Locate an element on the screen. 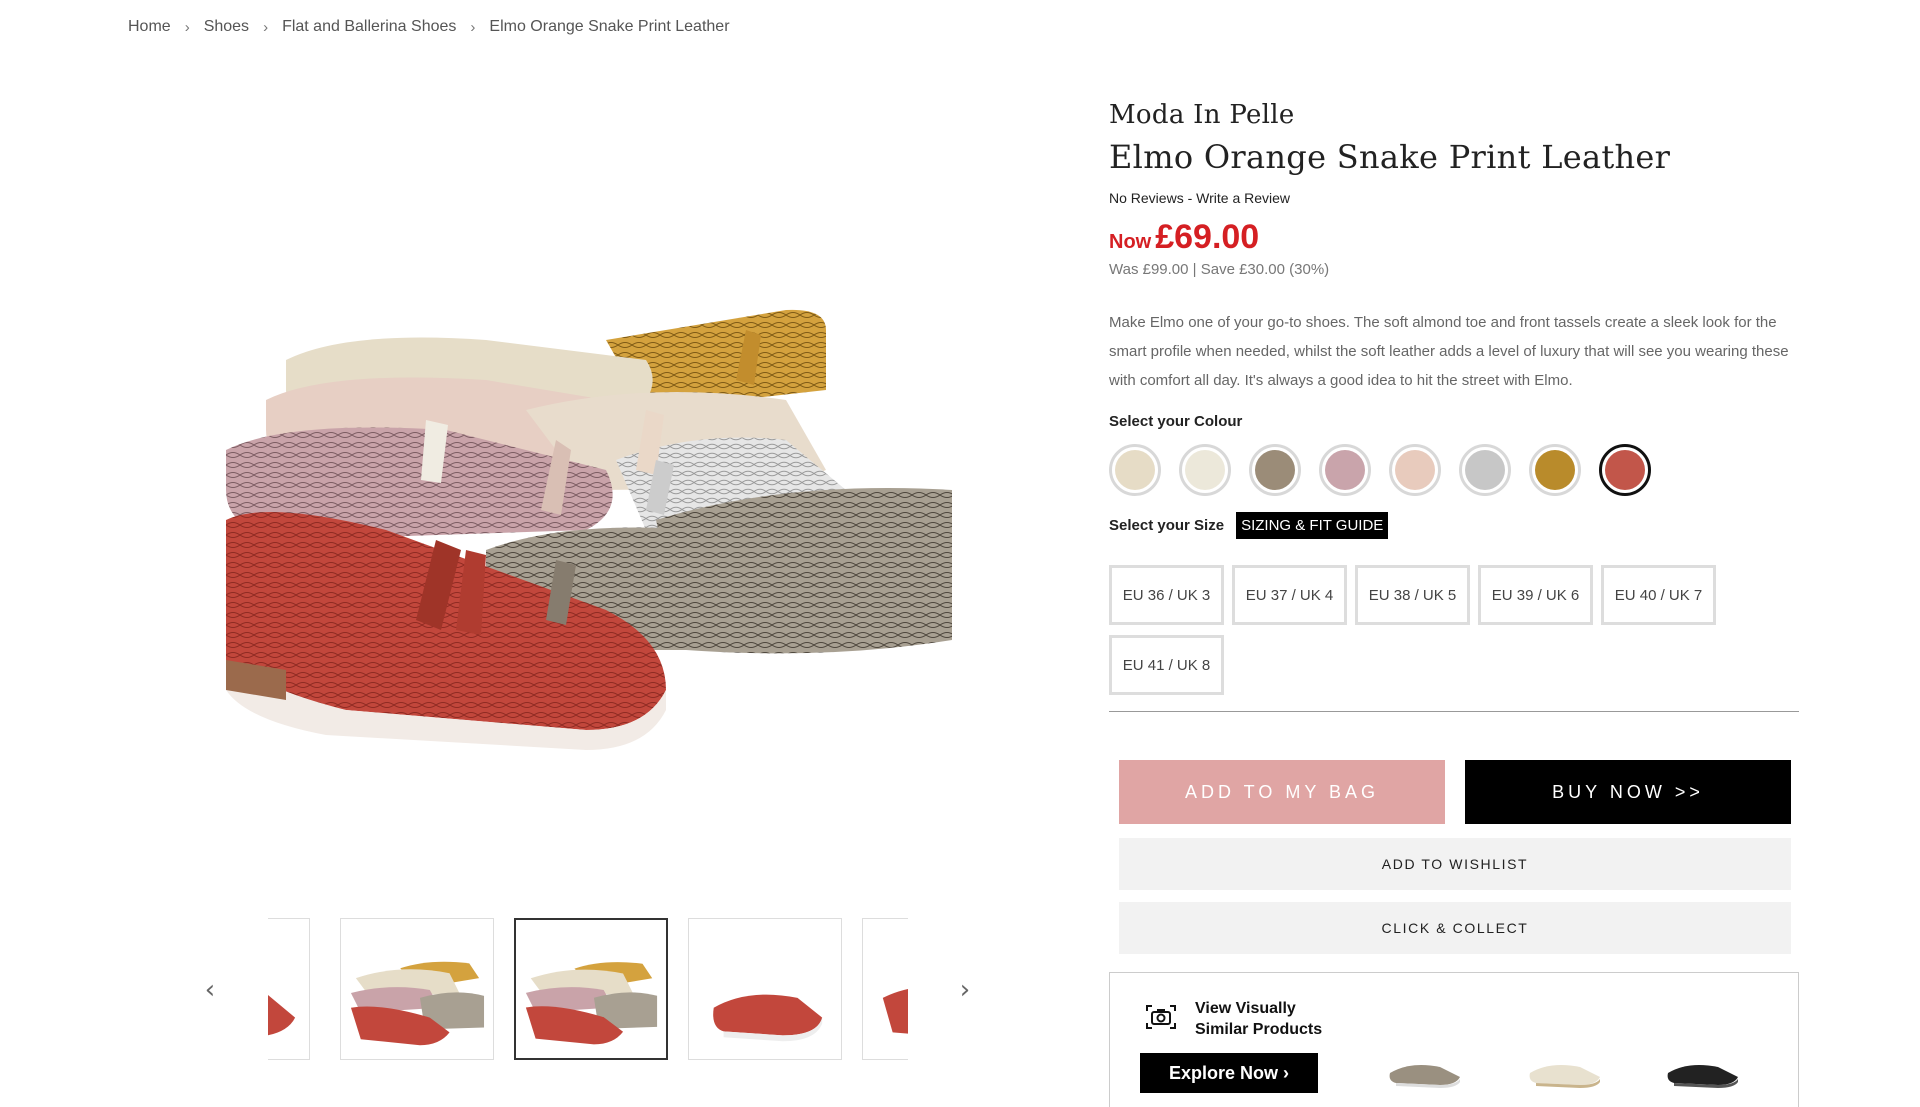  product-title: Elmo Orange Snake Print Leather is located at coordinates (1390, 157).